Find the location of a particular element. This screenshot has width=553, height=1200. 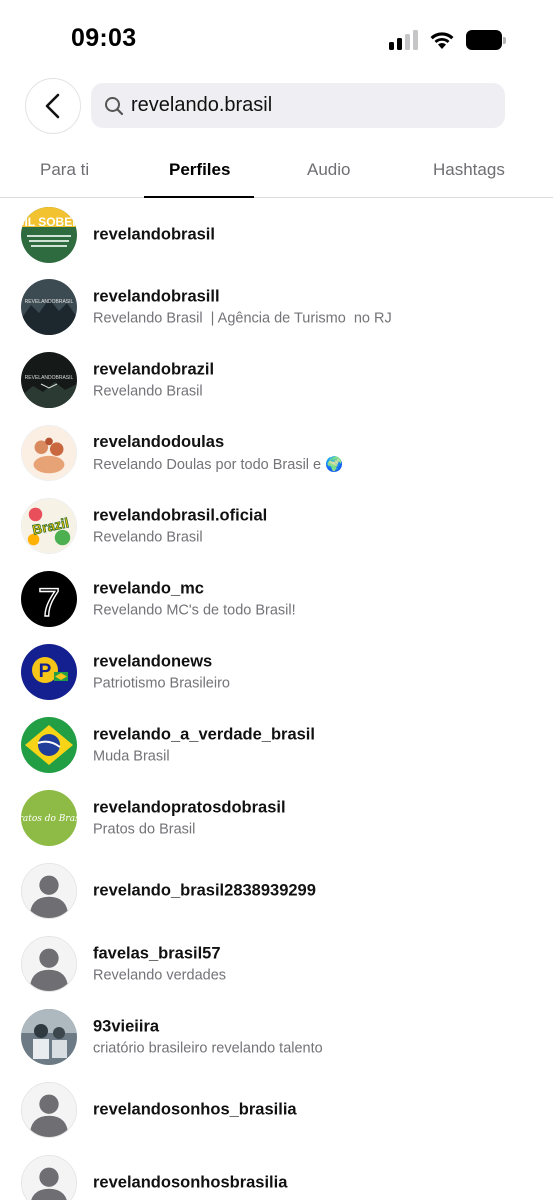

profile-username: revelandobrasil is located at coordinates (154, 234).